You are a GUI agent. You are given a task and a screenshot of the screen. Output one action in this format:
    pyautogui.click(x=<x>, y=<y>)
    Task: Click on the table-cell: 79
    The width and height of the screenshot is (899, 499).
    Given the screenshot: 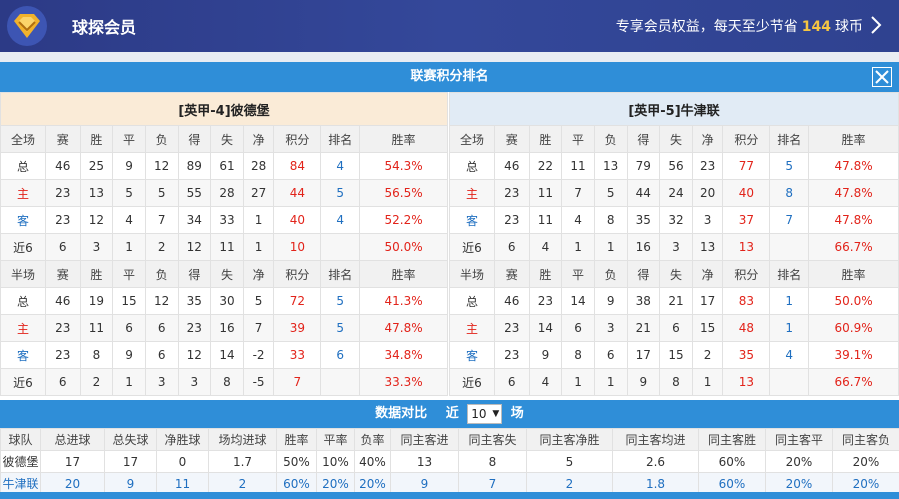 What is the action you would take?
    pyautogui.click(x=643, y=166)
    